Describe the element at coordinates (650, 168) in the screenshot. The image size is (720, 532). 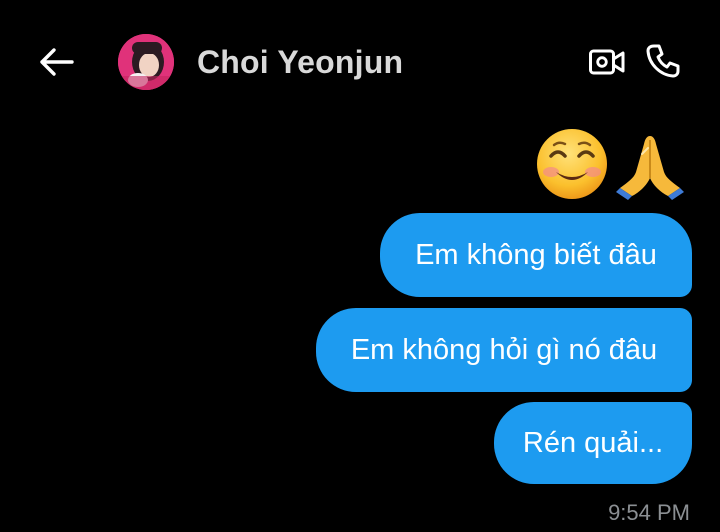
I see `folded-hands-icon` at that location.